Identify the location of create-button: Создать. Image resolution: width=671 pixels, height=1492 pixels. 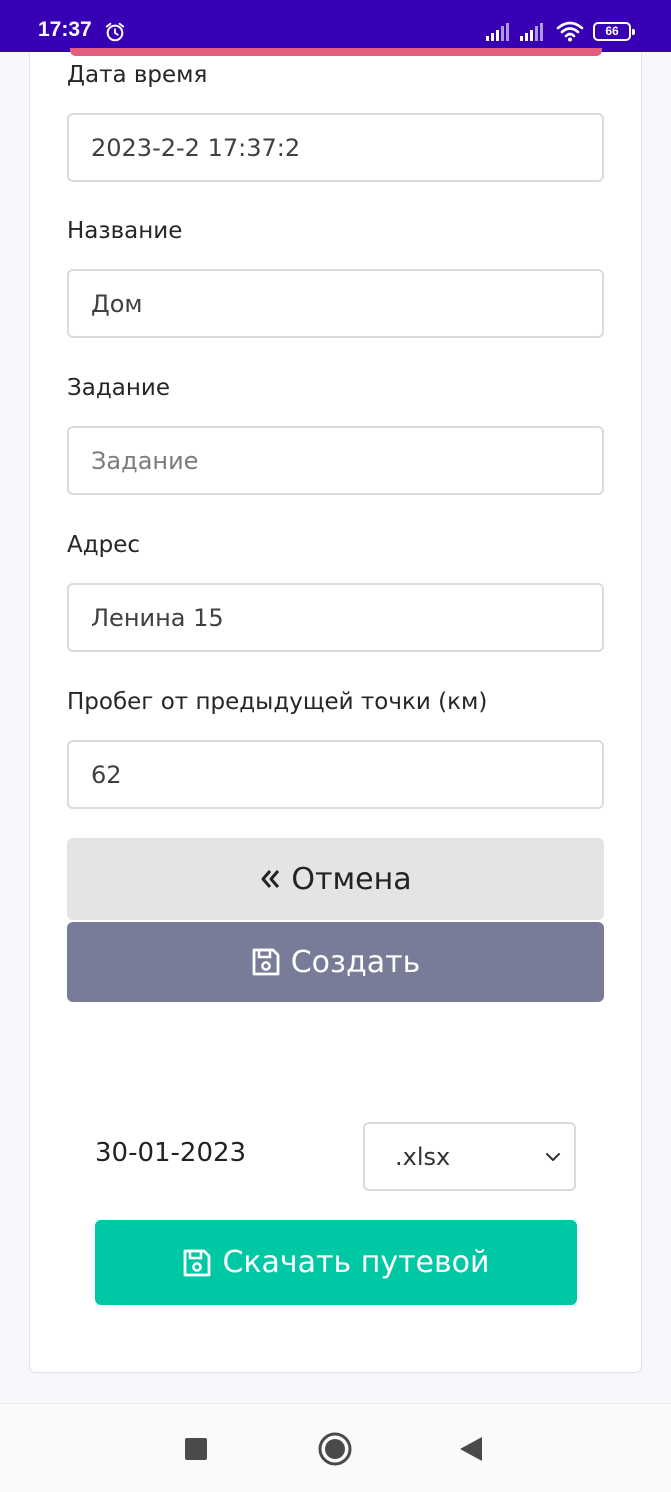
(335, 962).